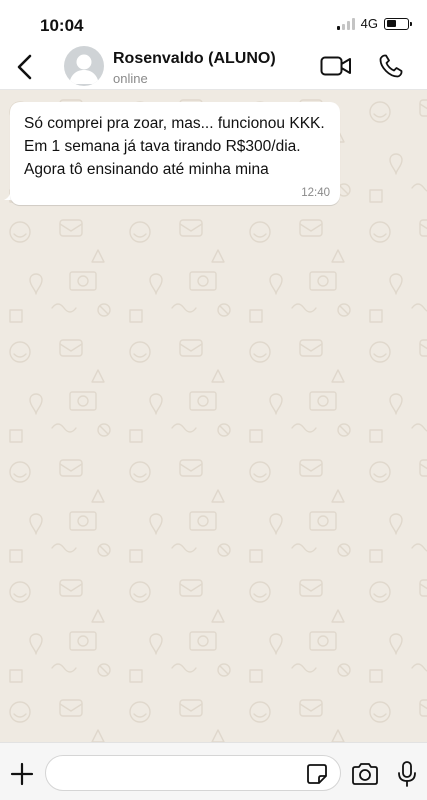  I want to click on status-time: 10:04, so click(62, 25).